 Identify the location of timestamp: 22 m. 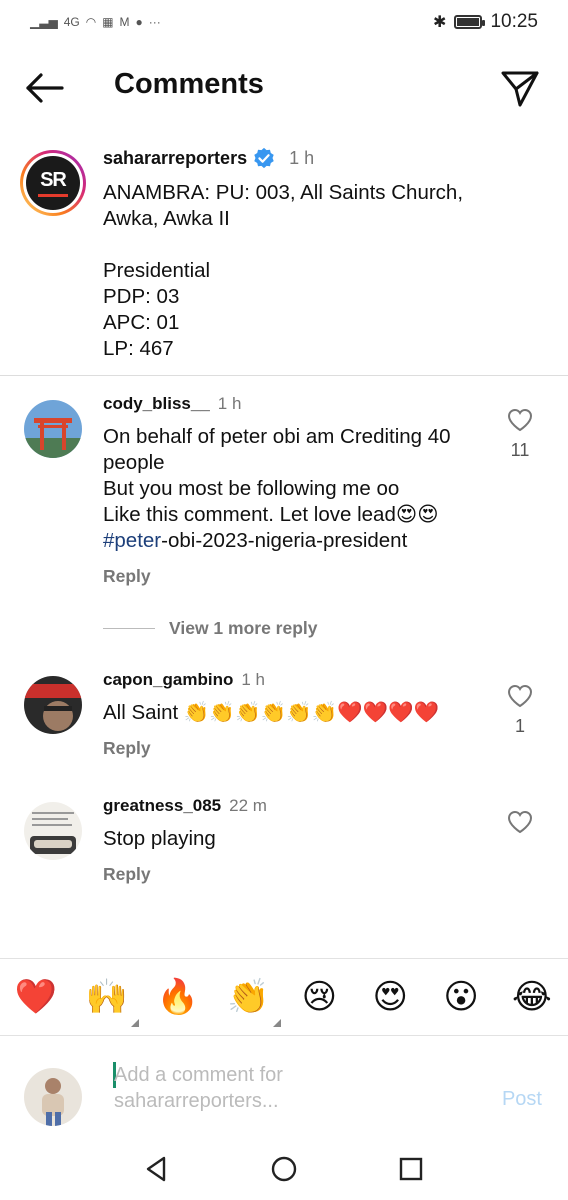
(248, 805).